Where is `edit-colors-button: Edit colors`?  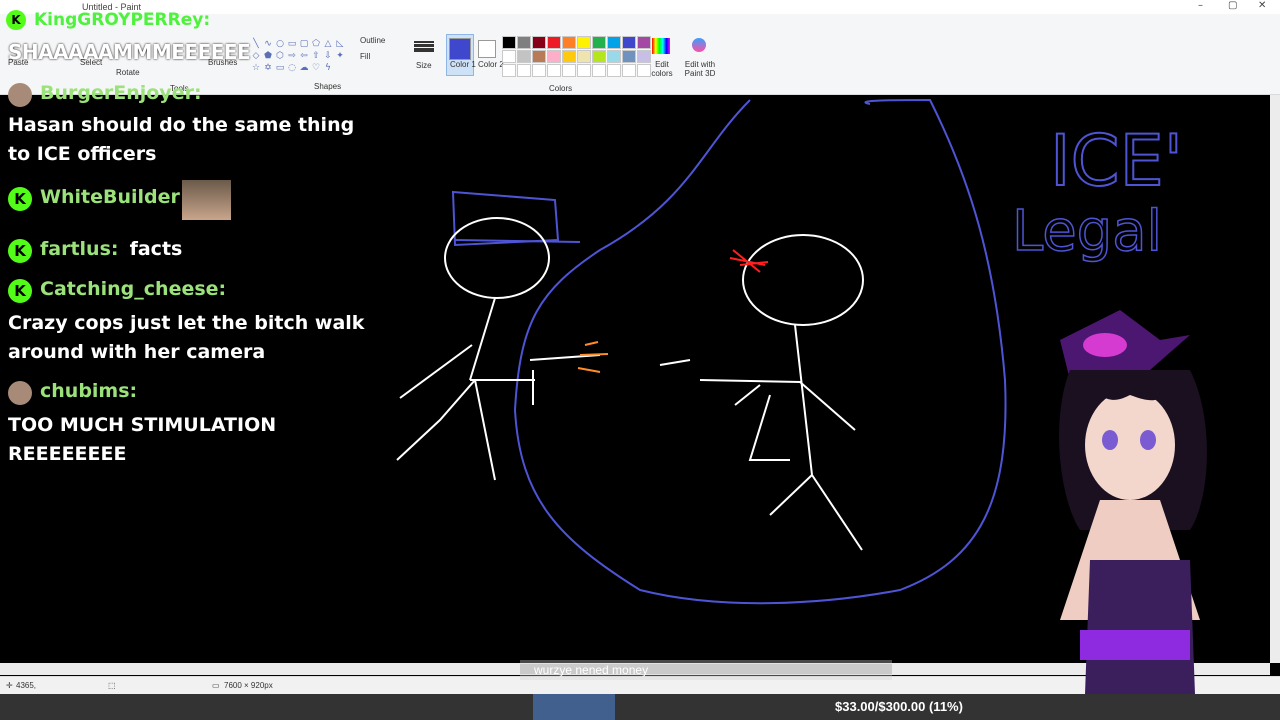
edit-colors-button: Edit colors is located at coordinates (662, 69).